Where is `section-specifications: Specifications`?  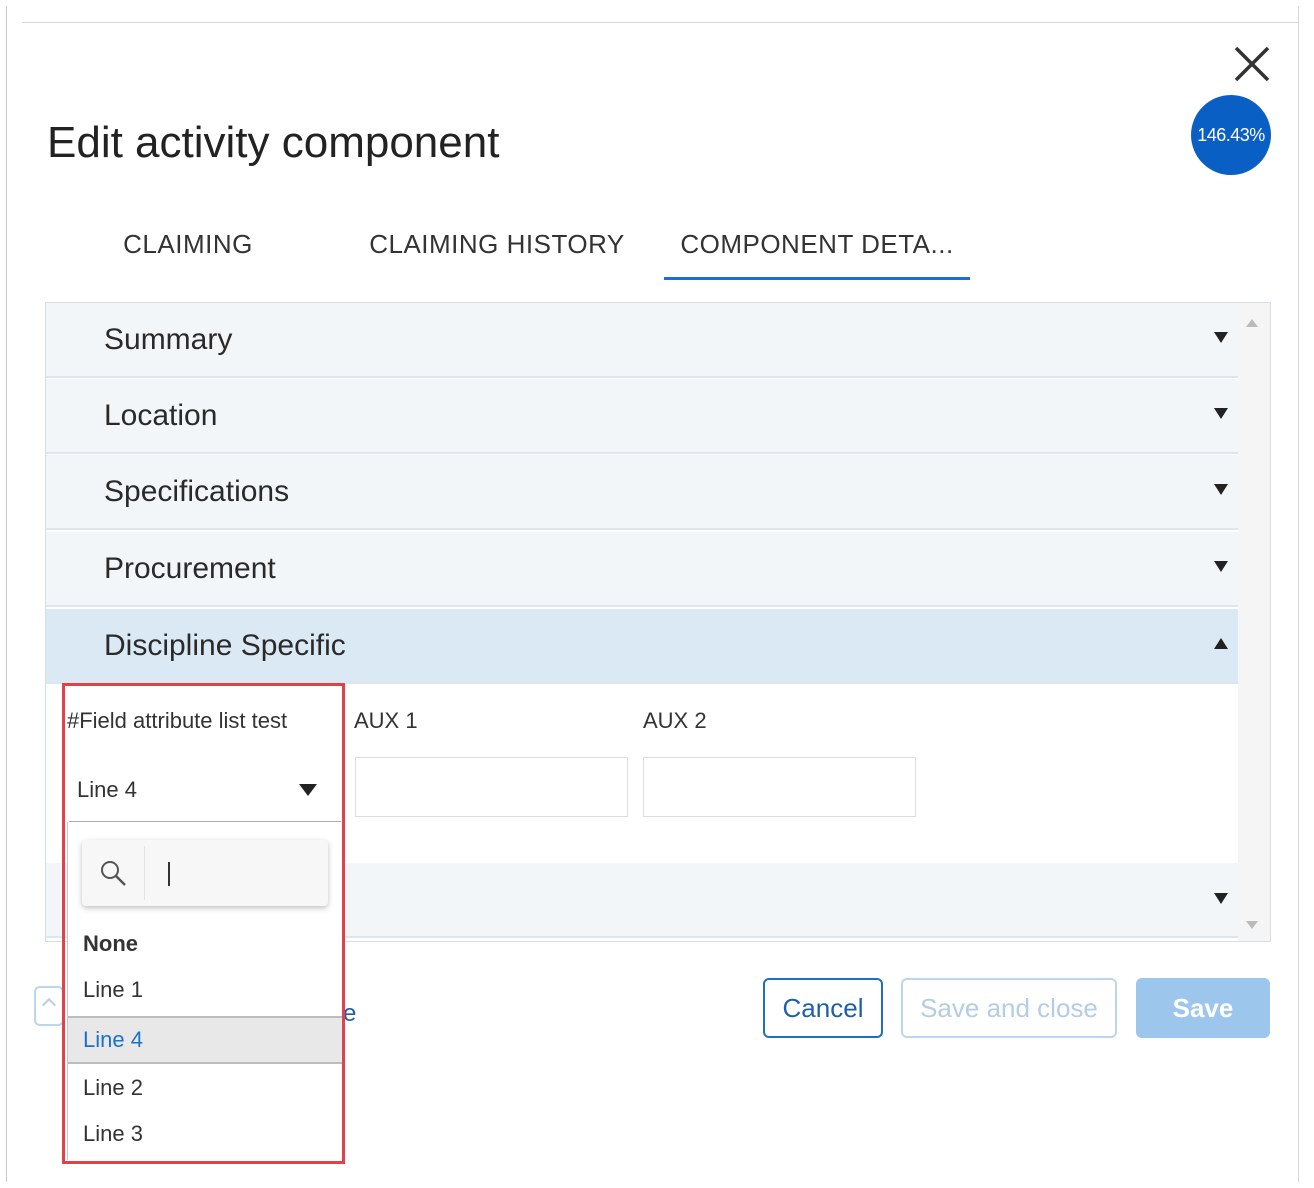 section-specifications: Specifications is located at coordinates (642, 492).